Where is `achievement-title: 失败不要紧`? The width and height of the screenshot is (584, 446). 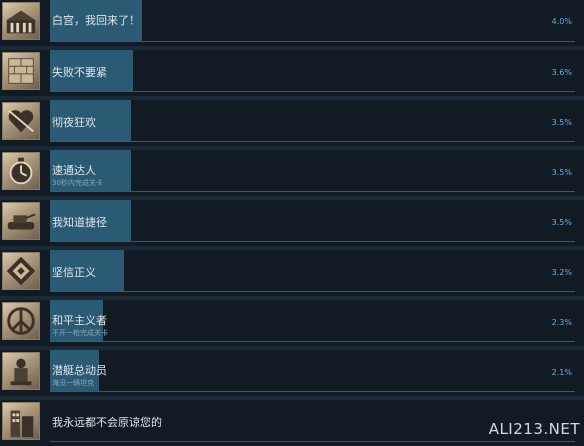
achievement-title: 失败不要紧 is located at coordinates (79, 72).